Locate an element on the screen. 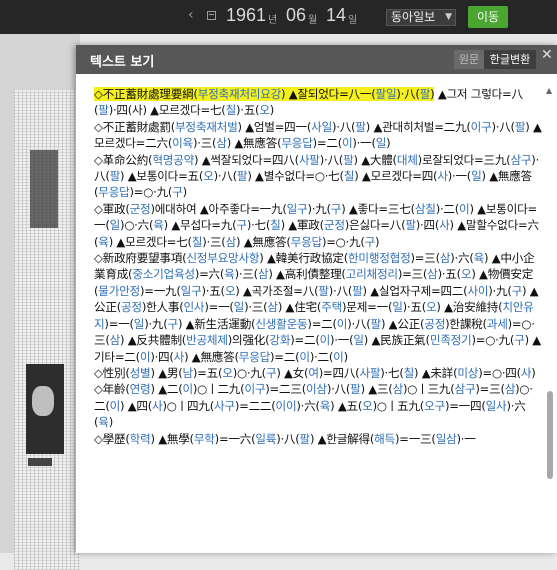 The height and width of the screenshot is (570, 557). hangul-reading: 혁명공약 is located at coordinates (173, 159).